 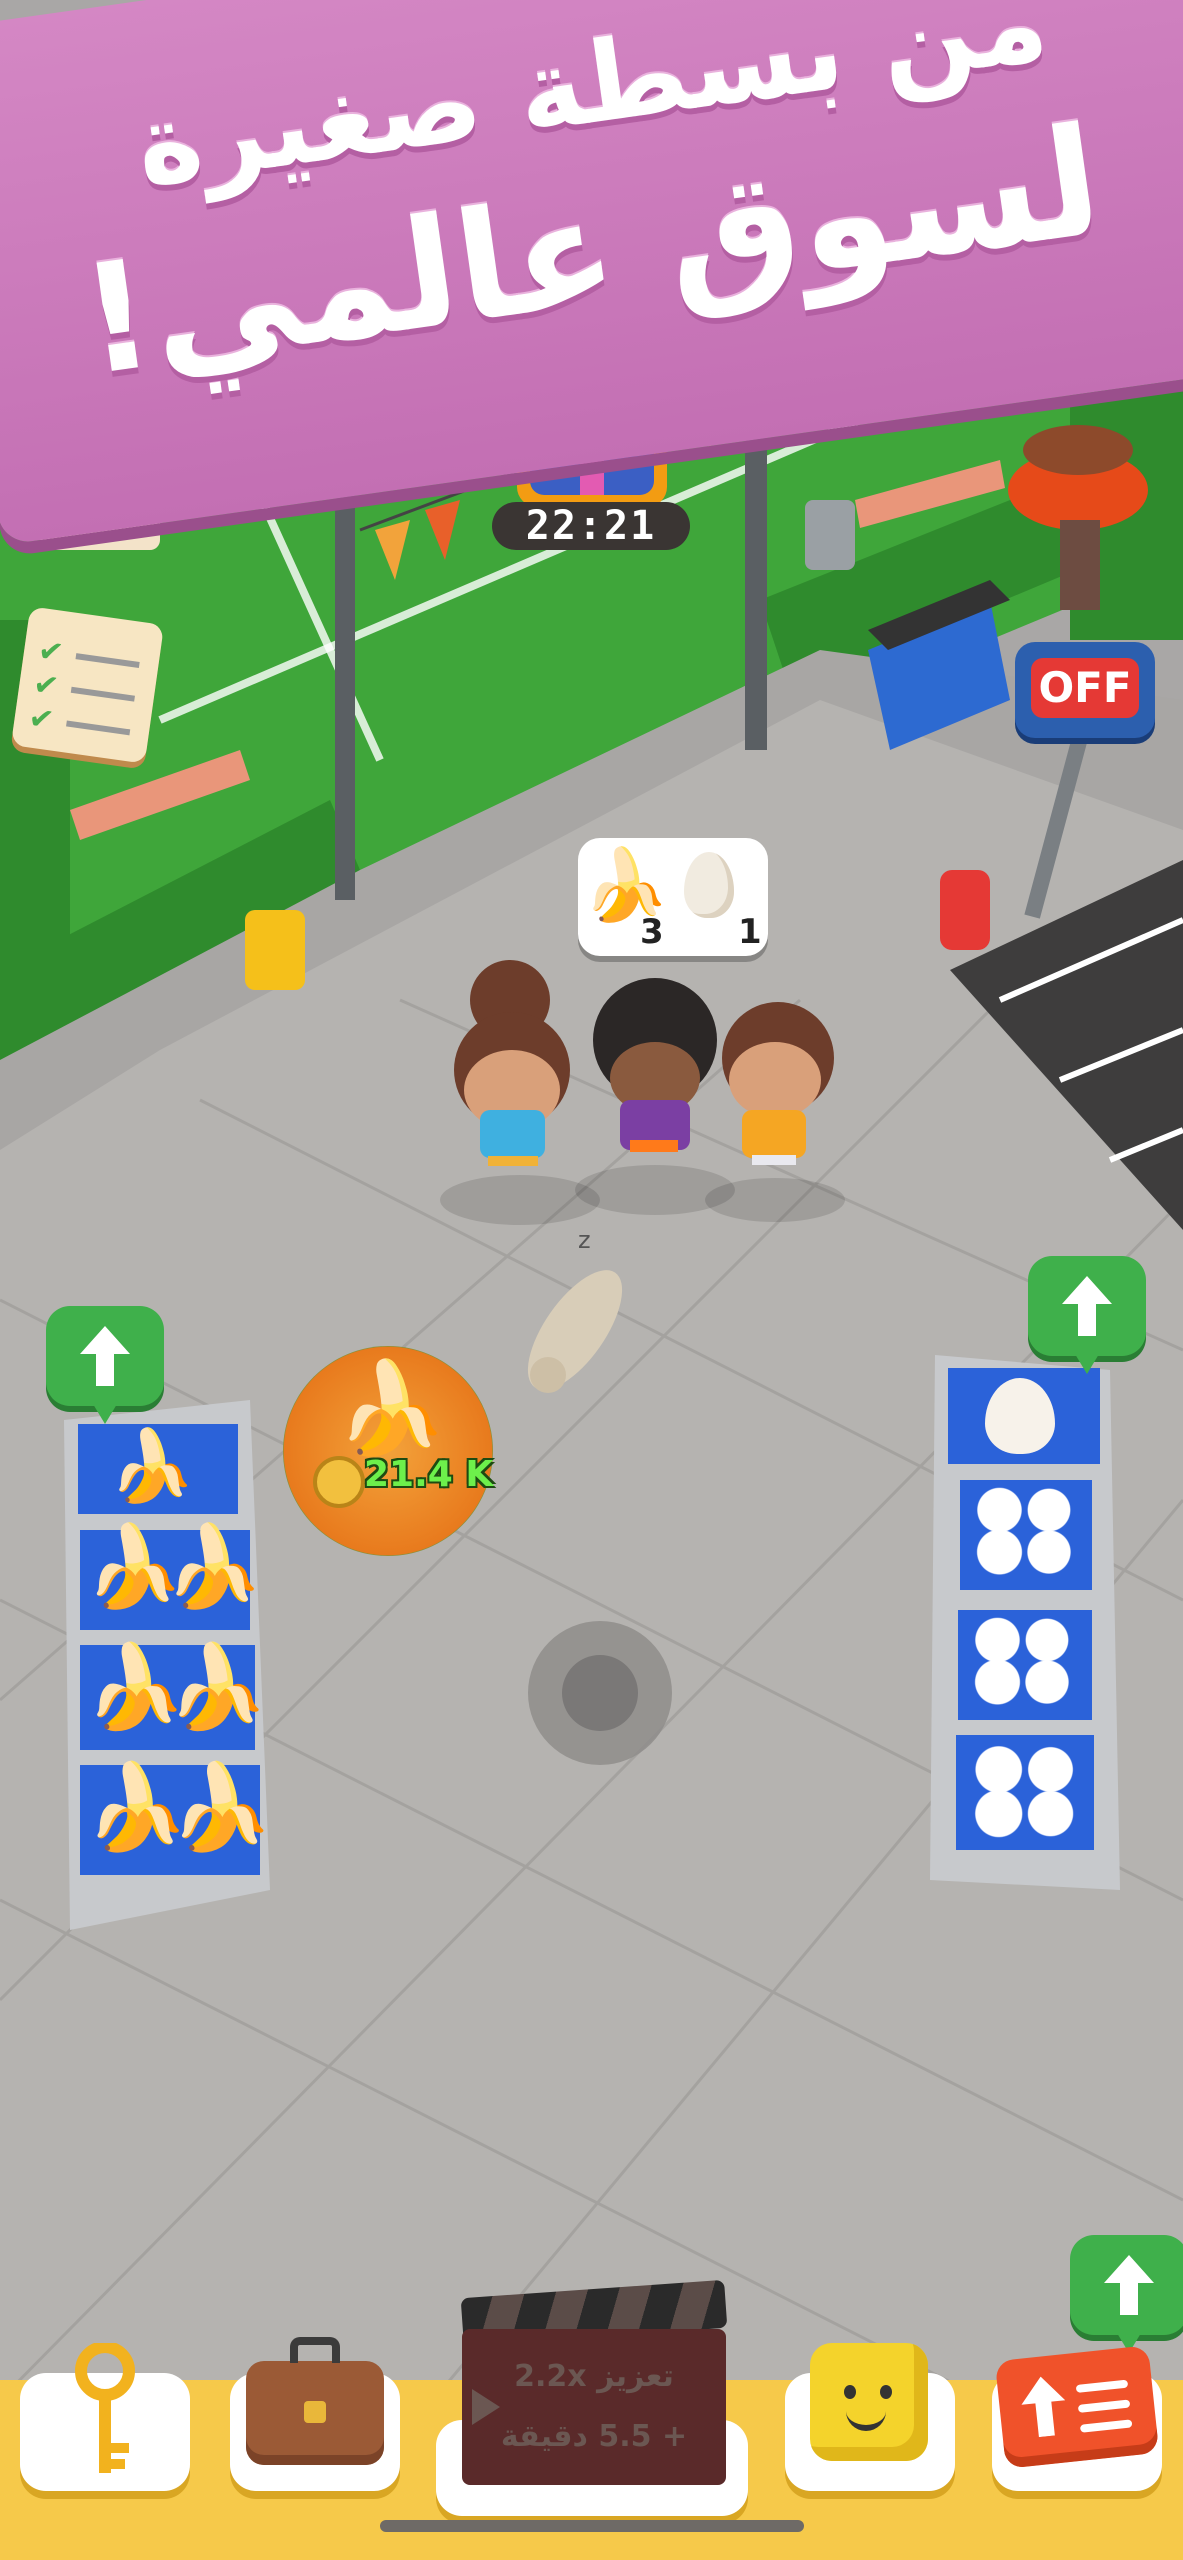 I want to click on briefcase-icon, so click(x=315, y=2401).